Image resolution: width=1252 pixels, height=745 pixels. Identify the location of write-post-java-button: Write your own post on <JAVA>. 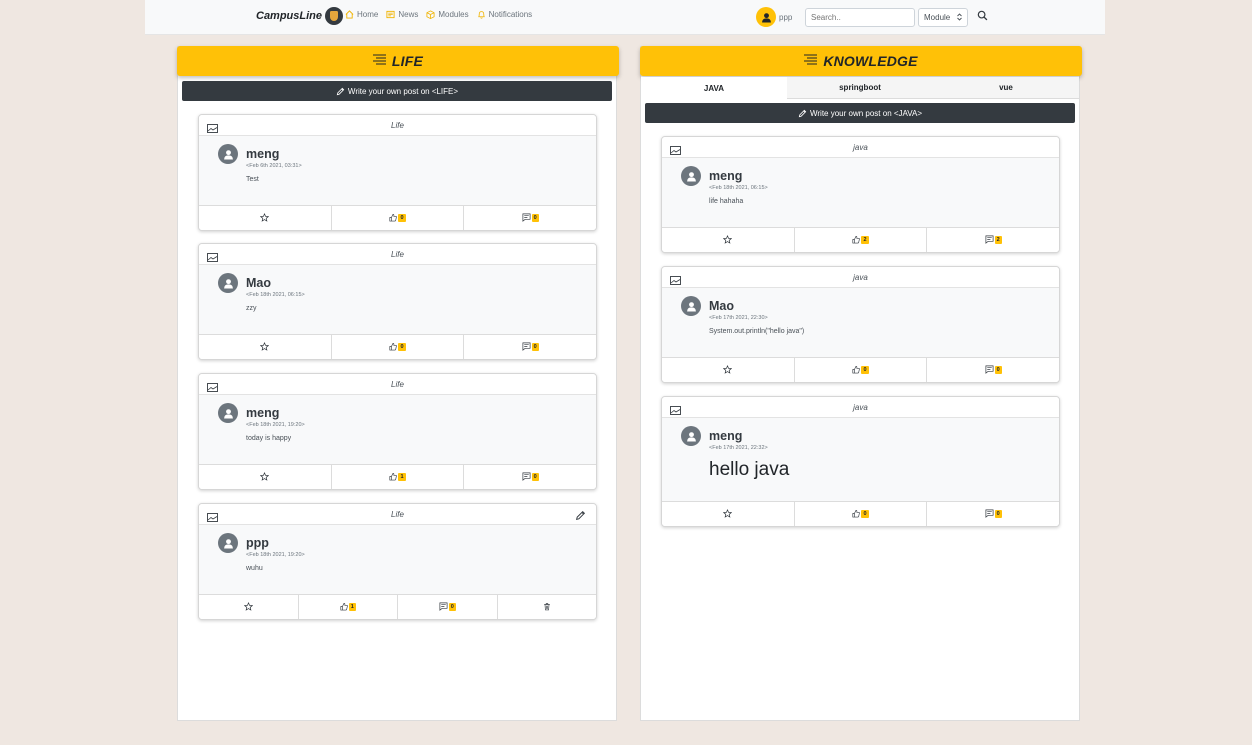
(860, 113).